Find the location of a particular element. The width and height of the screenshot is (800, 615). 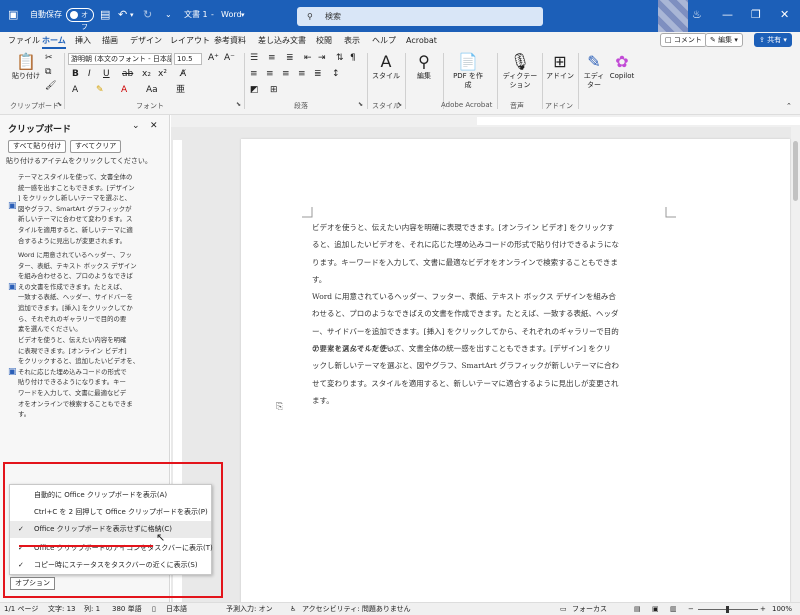

zoom-level: 100% is located at coordinates (782, 609).